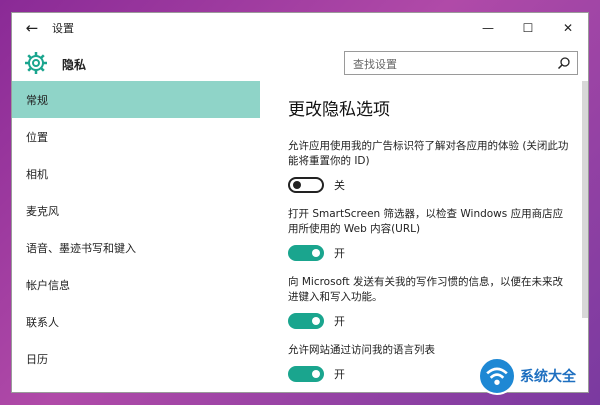  Describe the element at coordinates (300, 28) in the screenshot. I see `title-bar: ← 设置 — ☐ ✕` at that location.